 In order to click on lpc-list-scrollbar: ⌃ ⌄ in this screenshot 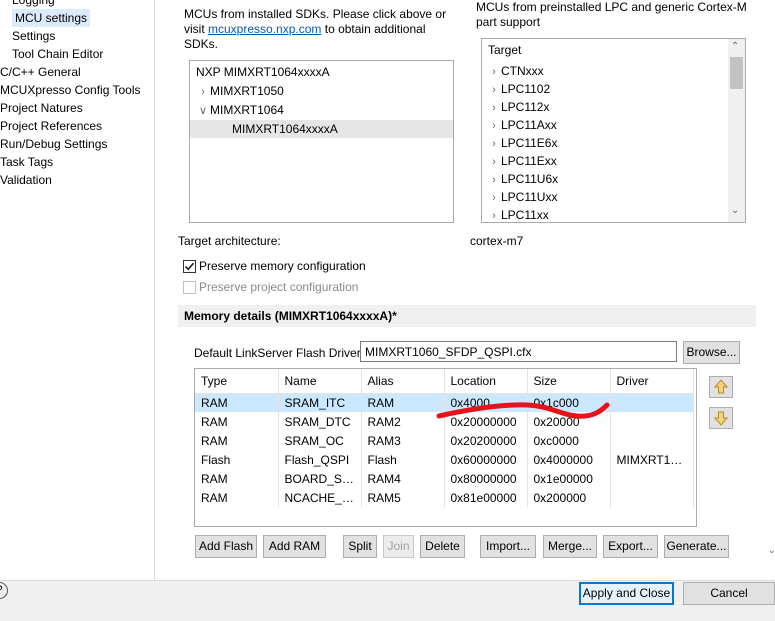, I will do `click(736, 130)`.